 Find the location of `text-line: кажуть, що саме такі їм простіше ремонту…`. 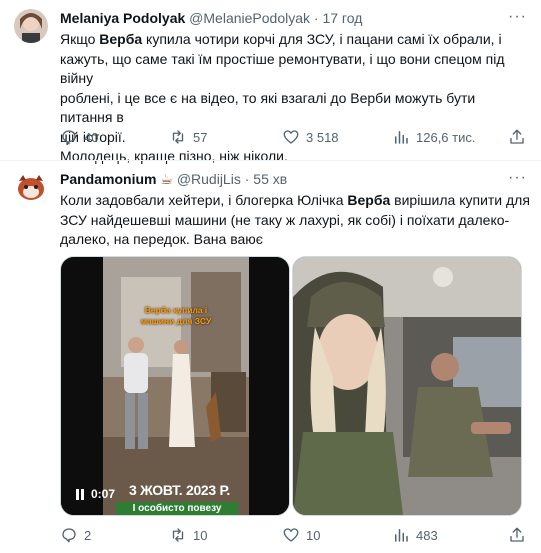

text-line: кажуть, що саме такі їм простіше ремонту… is located at coordinates (282, 68).